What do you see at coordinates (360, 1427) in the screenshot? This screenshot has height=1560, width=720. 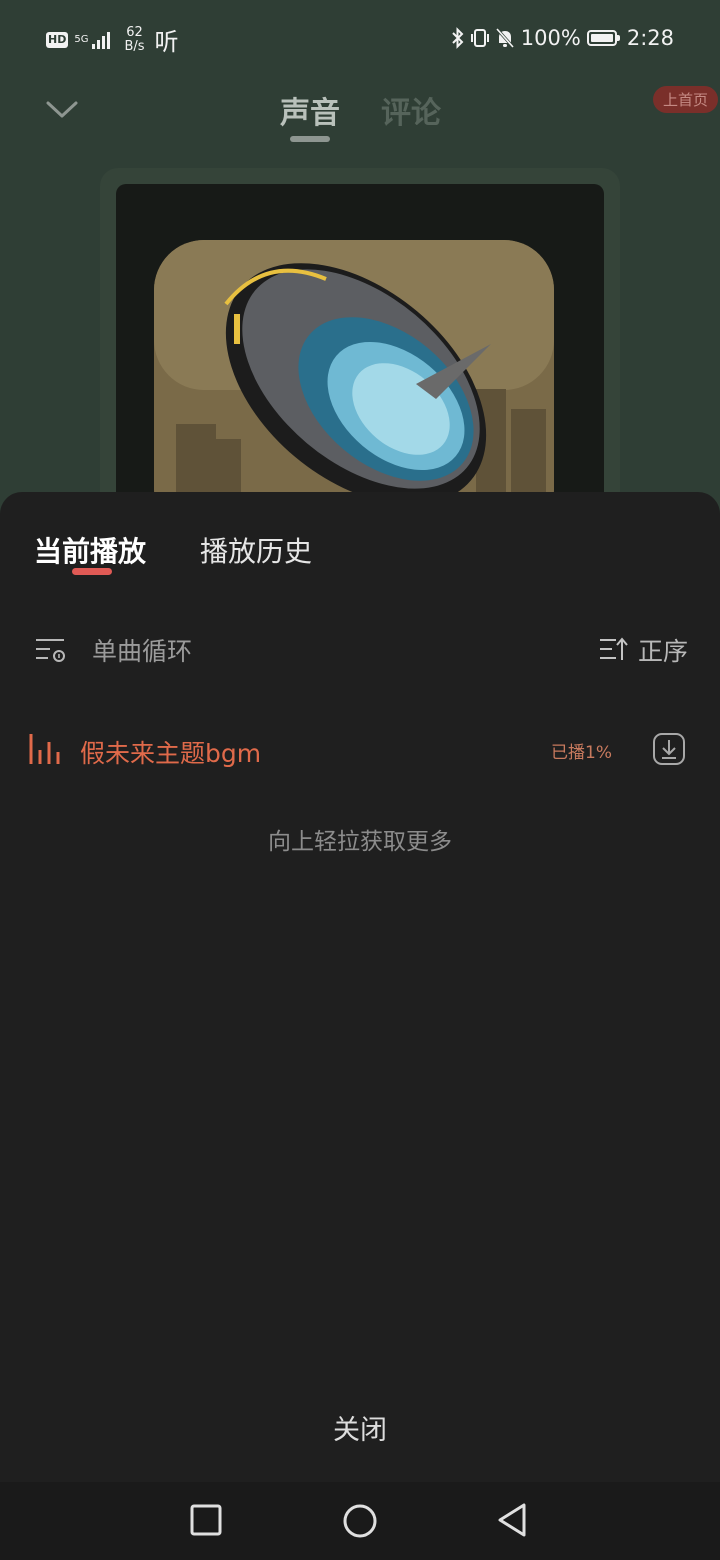 I see `close-button: 关闭` at bounding box center [360, 1427].